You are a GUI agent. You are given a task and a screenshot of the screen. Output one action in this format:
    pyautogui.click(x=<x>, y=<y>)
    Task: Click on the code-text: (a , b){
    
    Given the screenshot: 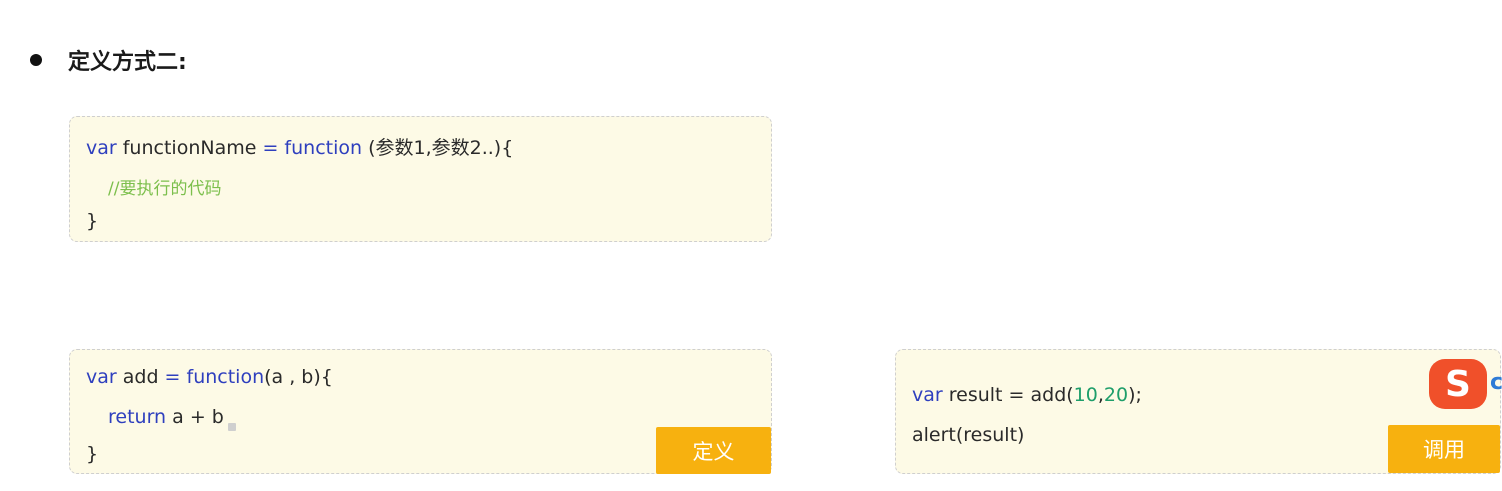 What is the action you would take?
    pyautogui.click(x=298, y=377)
    